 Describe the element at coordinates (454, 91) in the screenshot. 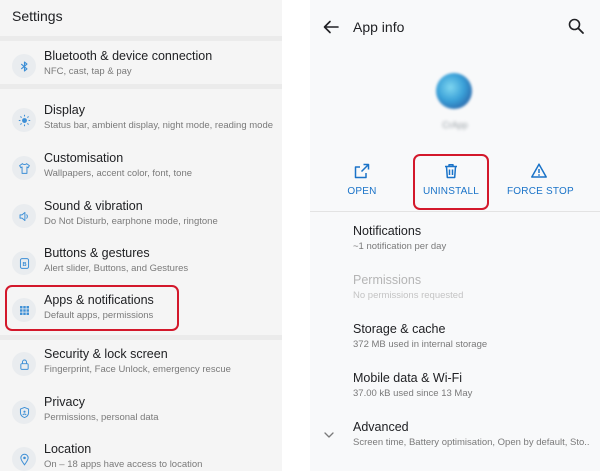

I see `app-icon` at that location.